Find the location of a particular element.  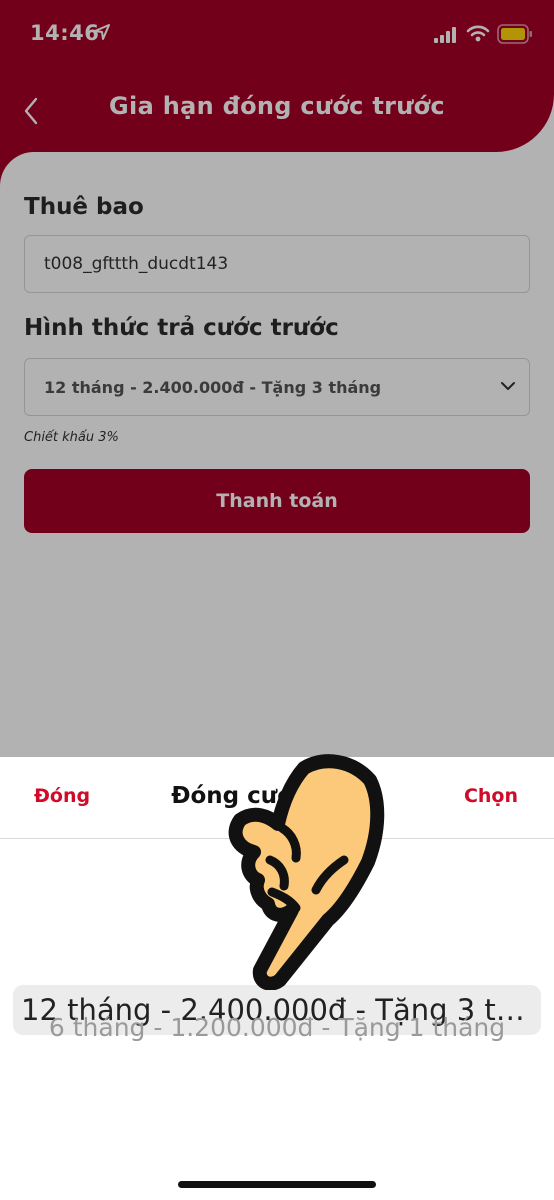

picker-option-label: 6 tháng - 1.200.000đ - Tặng 1 tháng is located at coordinates (277, 1027).